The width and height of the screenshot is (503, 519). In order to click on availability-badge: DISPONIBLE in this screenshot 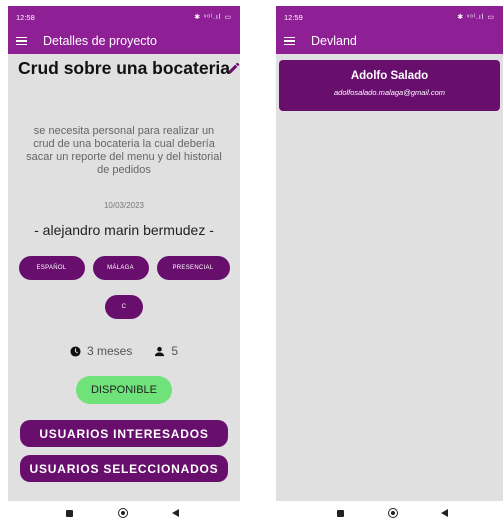, I will do `click(124, 390)`.